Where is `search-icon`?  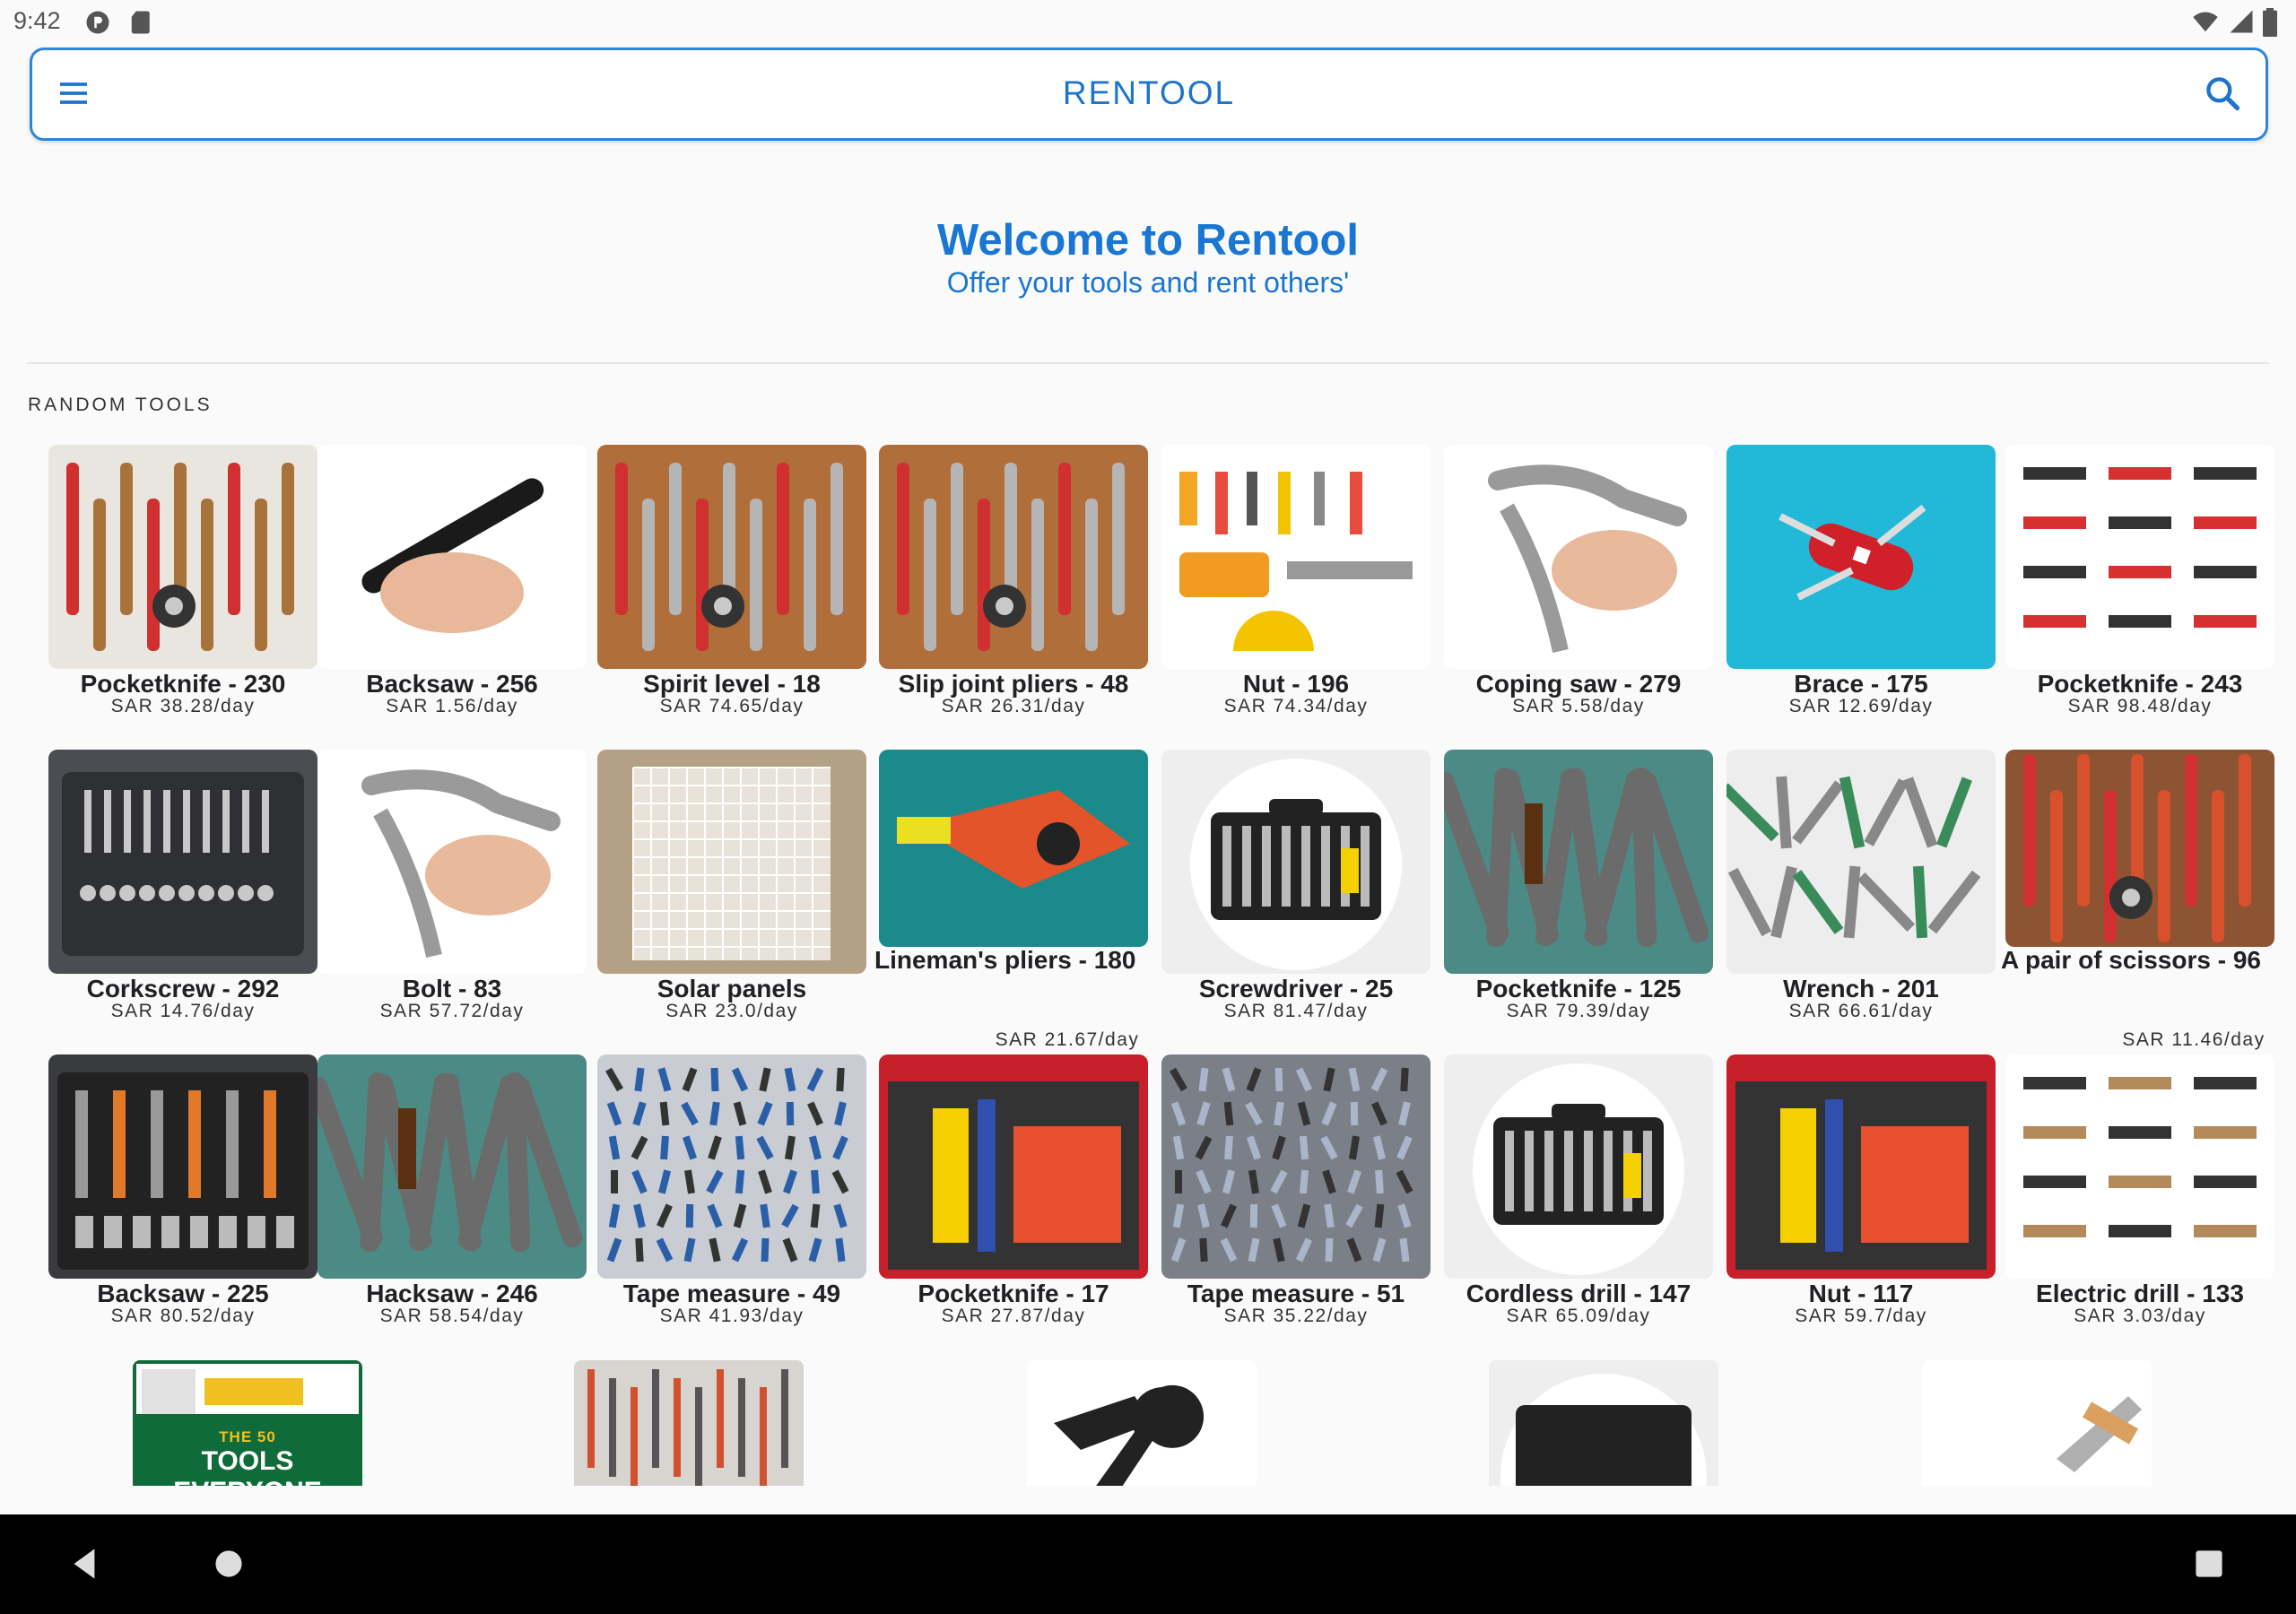
search-icon is located at coordinates (2222, 93).